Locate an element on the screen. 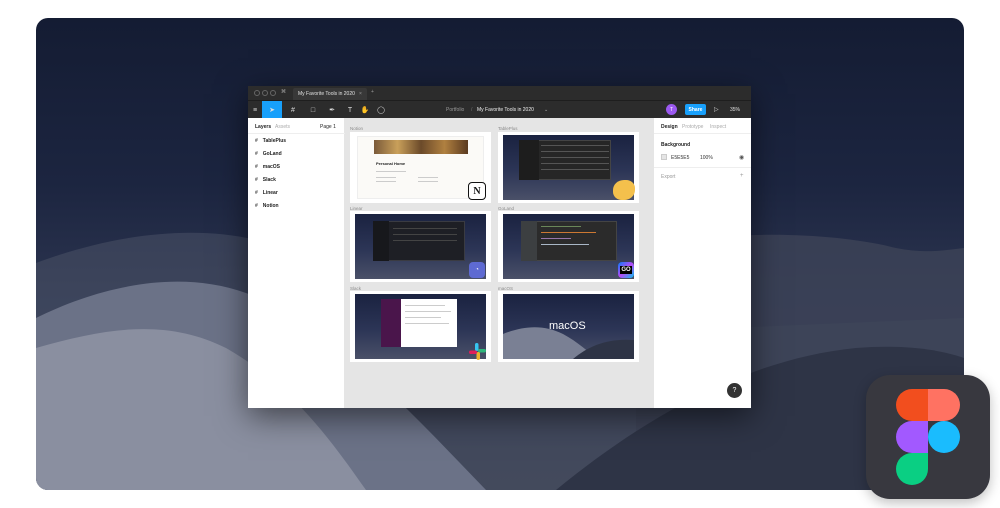 This screenshot has width=1000, height=508. goland-logo-icon: GO is located at coordinates (626, 270).